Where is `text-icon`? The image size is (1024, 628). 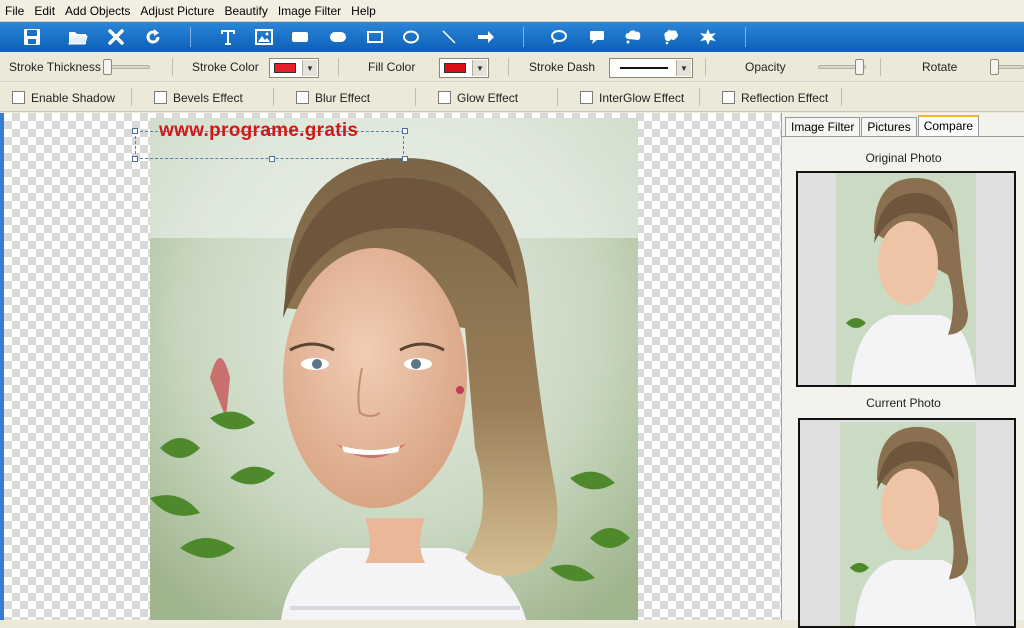
text-icon is located at coordinates (228, 37).